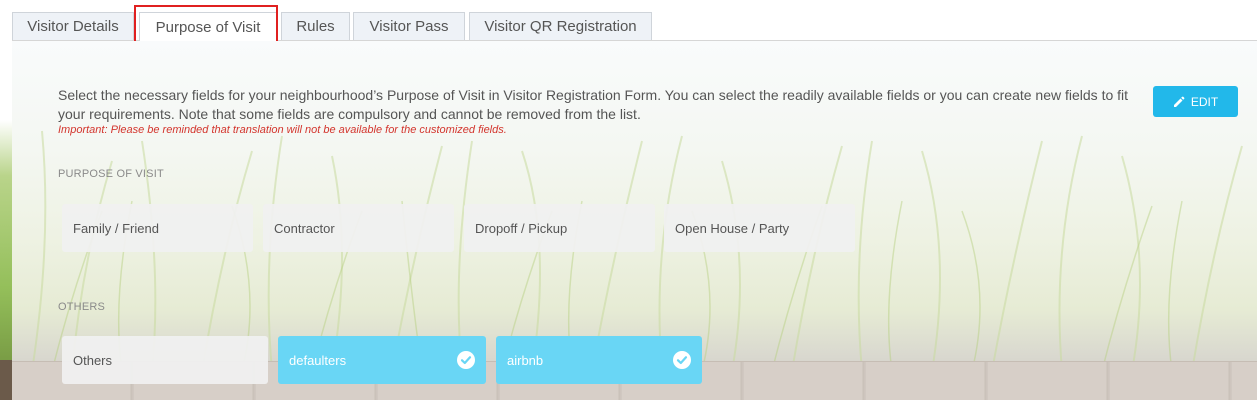 The height and width of the screenshot is (400, 1257). What do you see at coordinates (93, 360) in the screenshot?
I see `chip-label: Others` at bounding box center [93, 360].